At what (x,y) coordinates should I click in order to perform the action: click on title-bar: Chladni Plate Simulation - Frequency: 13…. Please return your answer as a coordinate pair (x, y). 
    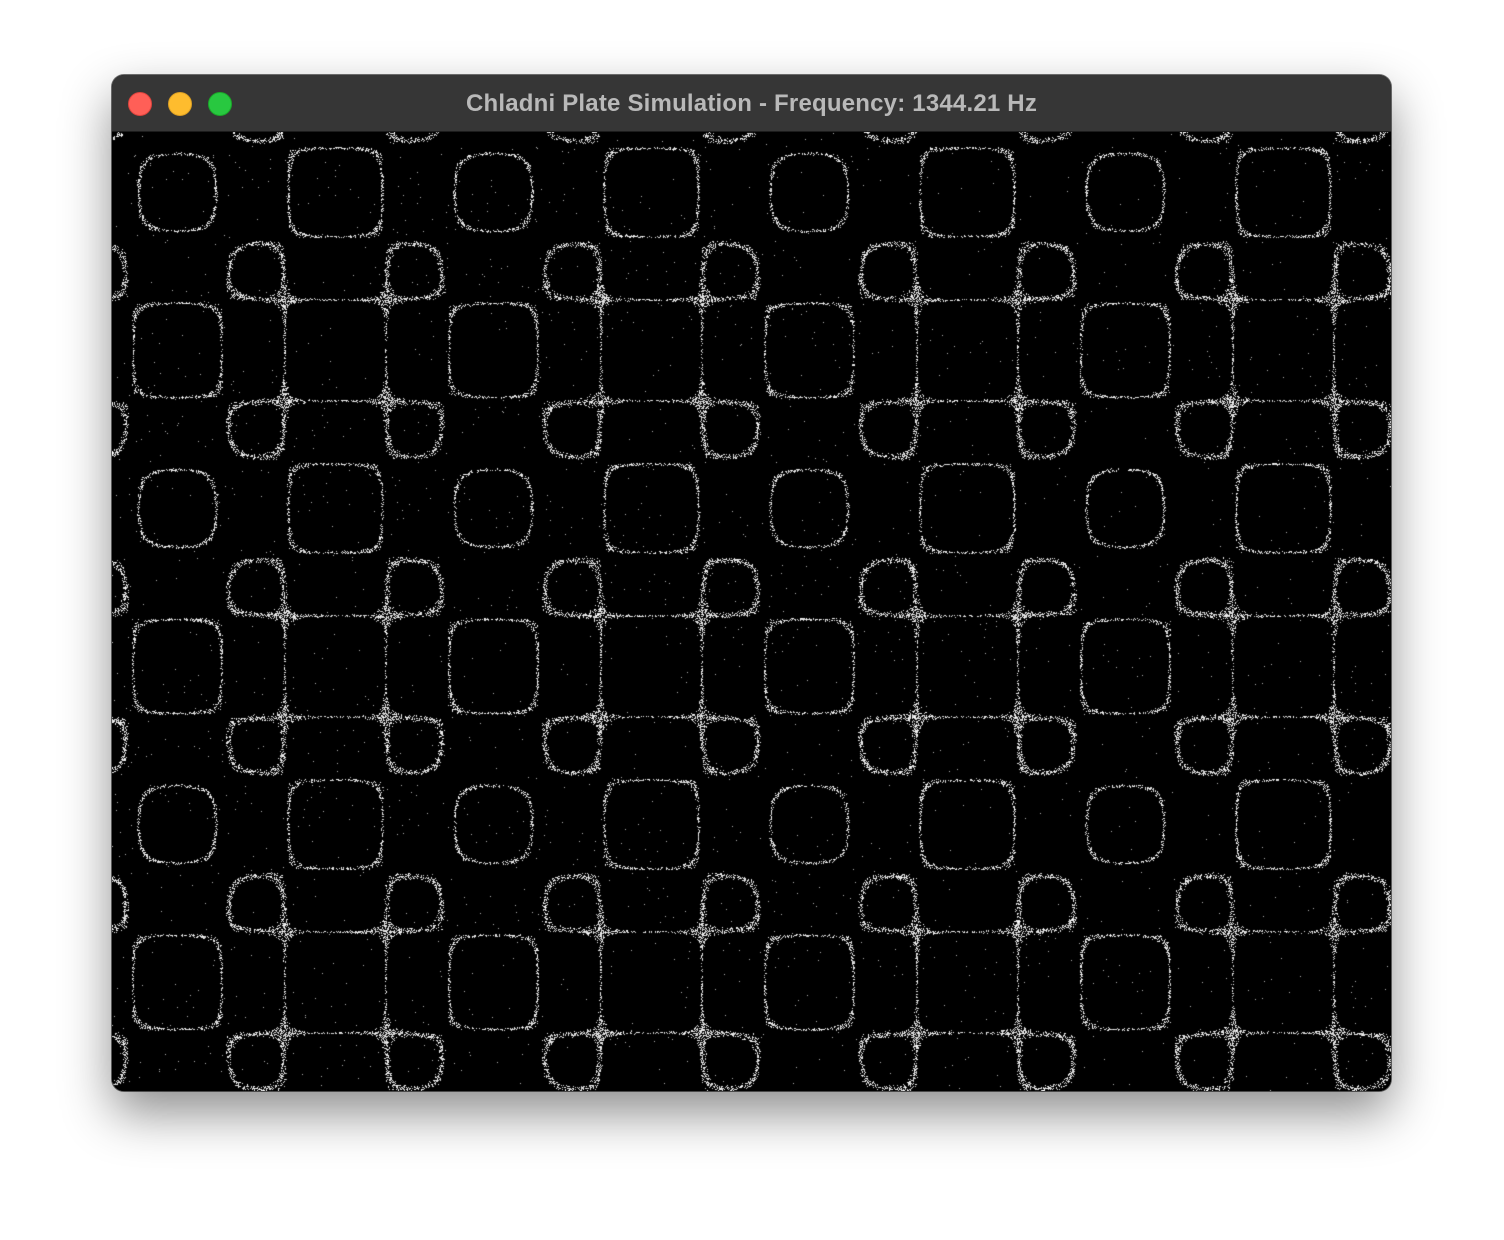
    Looking at the image, I should click on (751, 103).